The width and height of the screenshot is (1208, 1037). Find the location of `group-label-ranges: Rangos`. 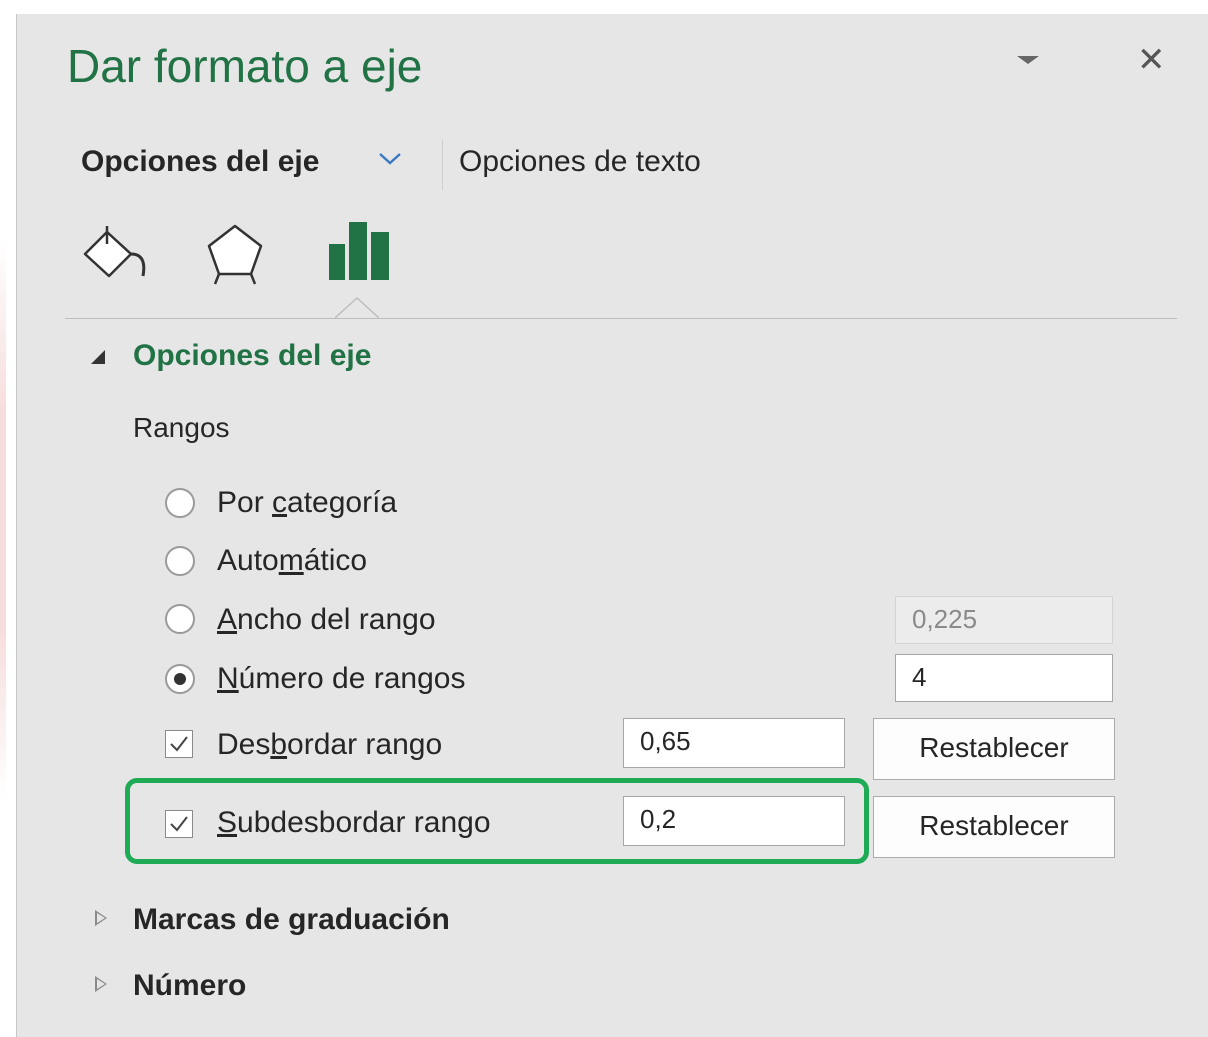

group-label-ranges: Rangos is located at coordinates (181, 427).